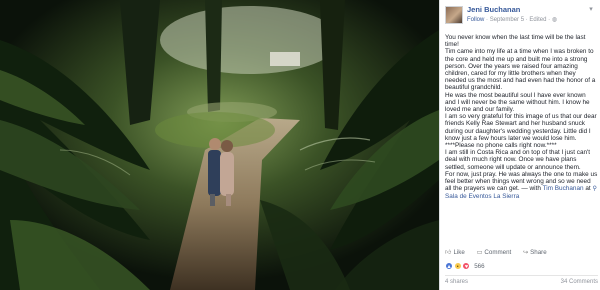  I want to click on post-date: September 5, so click(507, 20).